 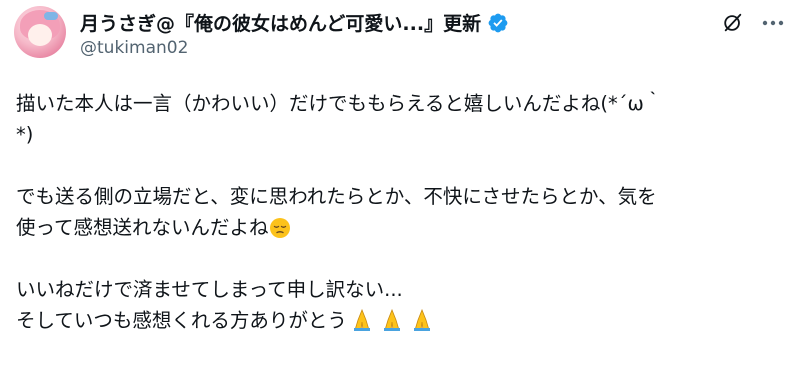 I want to click on verified-badge-icon, so click(x=498, y=22).